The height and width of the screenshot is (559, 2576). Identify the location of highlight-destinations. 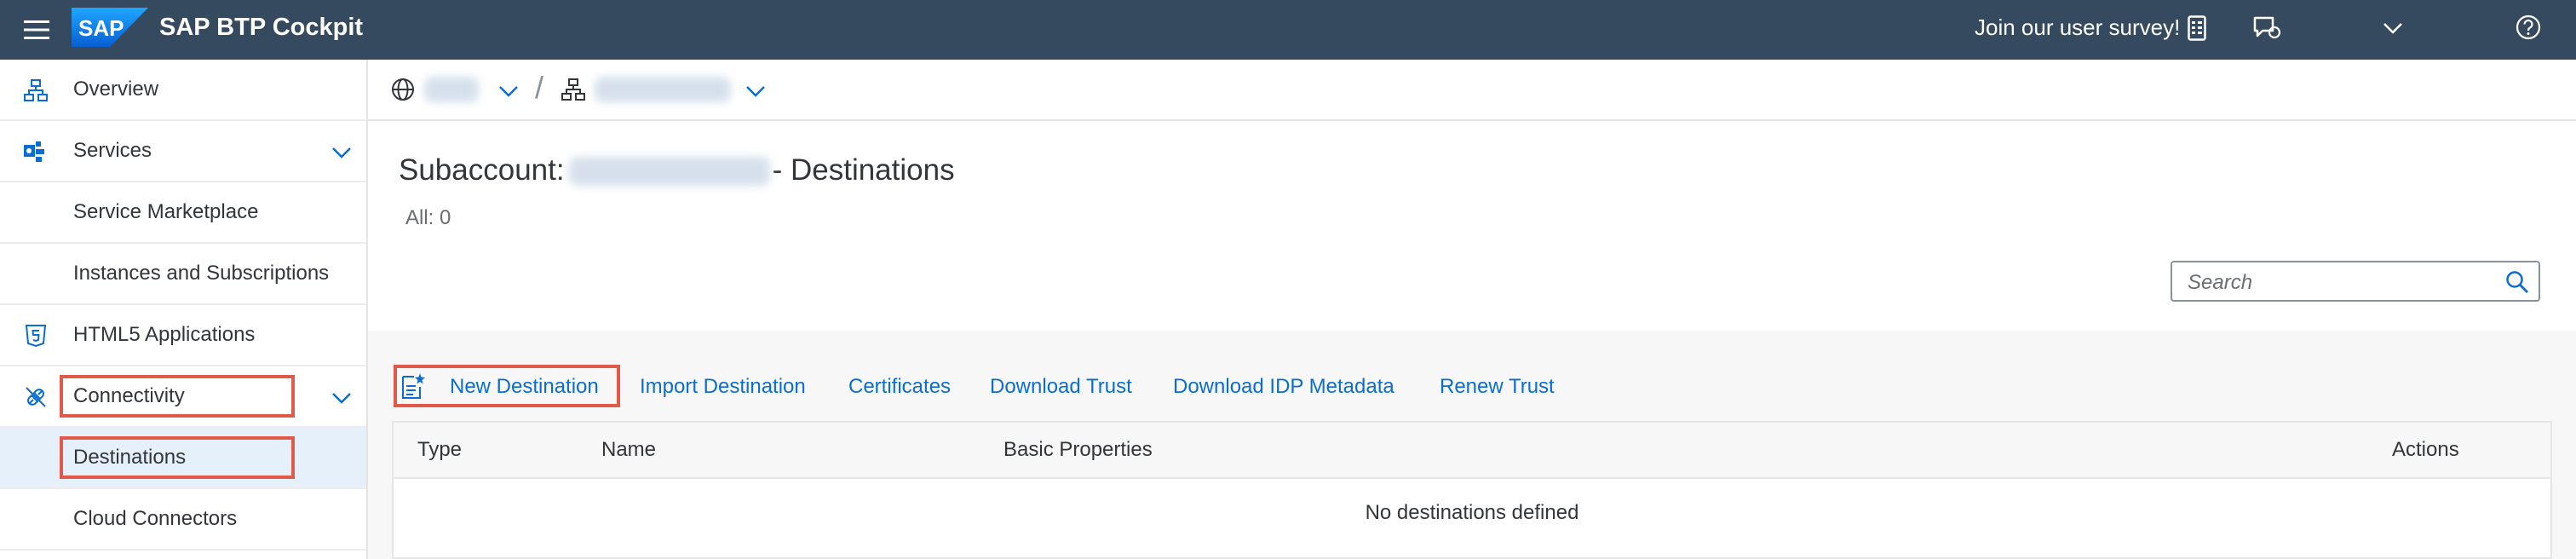
(177, 457).